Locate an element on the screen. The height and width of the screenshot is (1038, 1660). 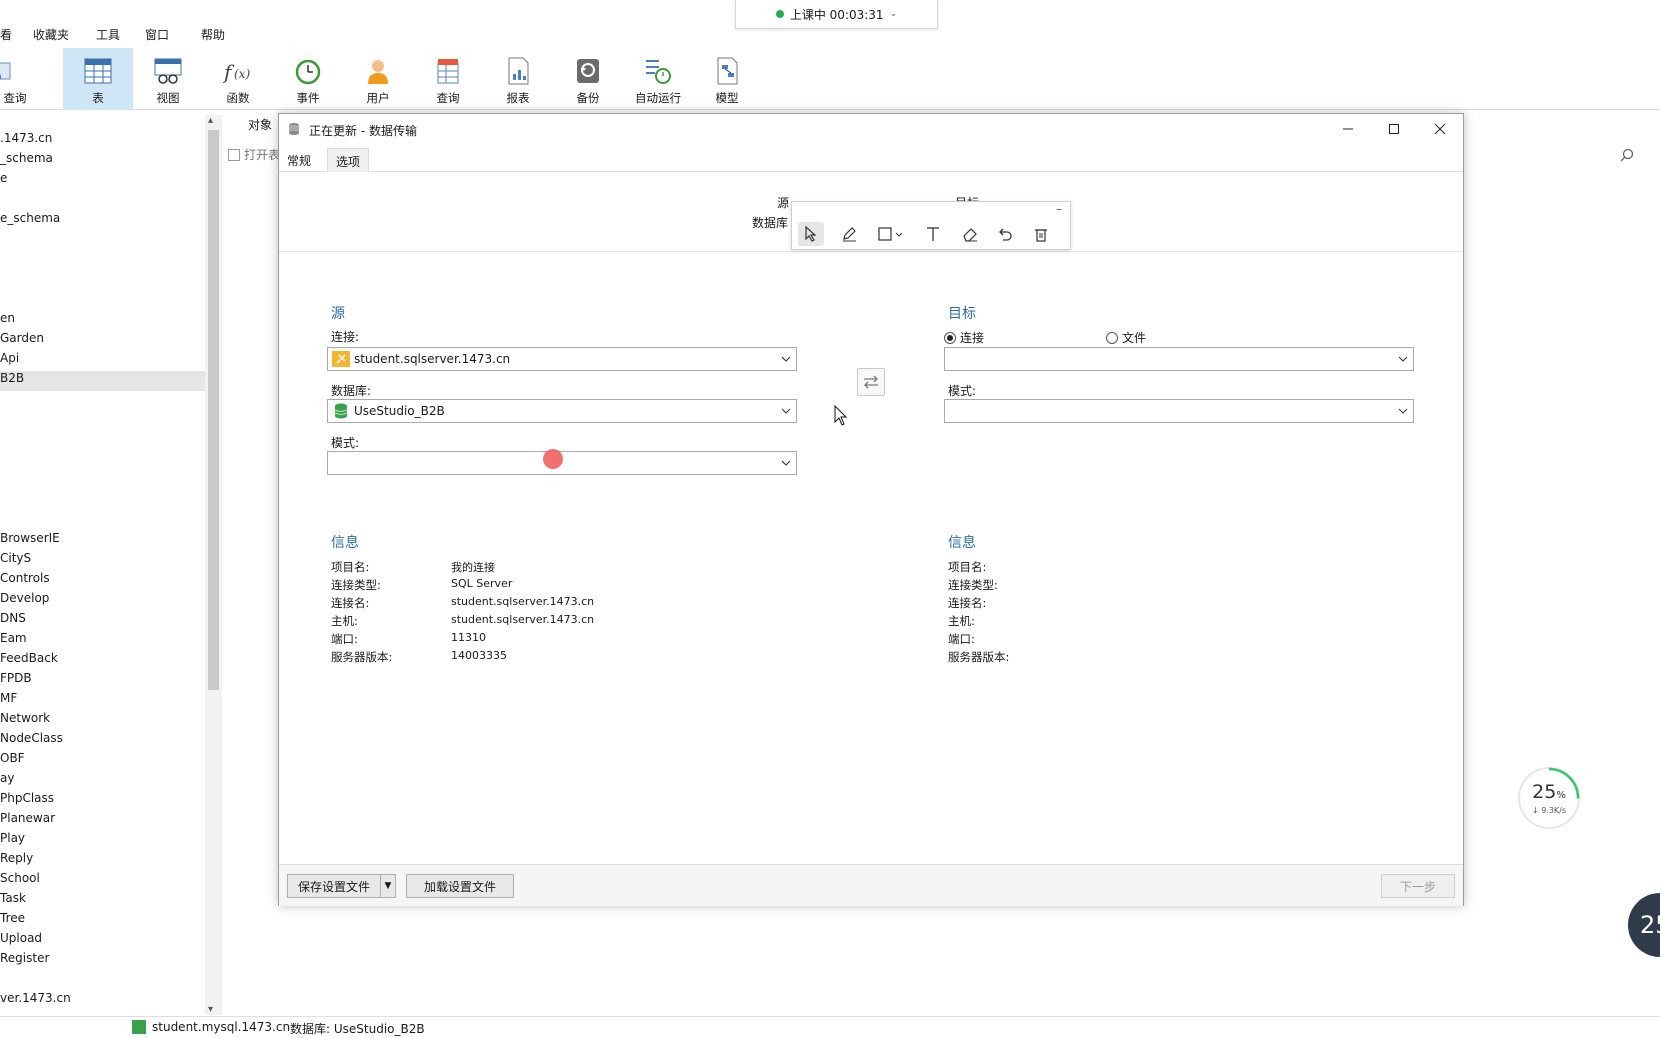
next-button: 下一步 is located at coordinates (1418, 886).